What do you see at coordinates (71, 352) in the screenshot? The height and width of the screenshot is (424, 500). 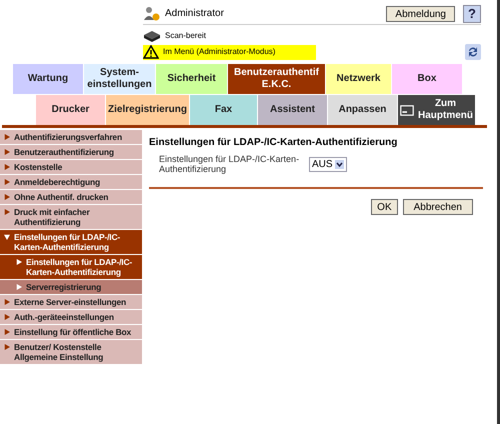 I see `sidebar-item: Benutzer/ Kostenstelle Allgemeine Einstellung` at bounding box center [71, 352].